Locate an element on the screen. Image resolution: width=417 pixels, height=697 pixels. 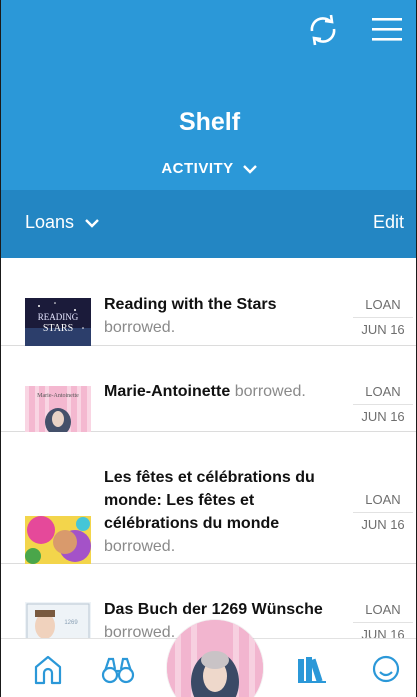
svg-text: Marie-Antoinette is located at coordinates (58, 396).